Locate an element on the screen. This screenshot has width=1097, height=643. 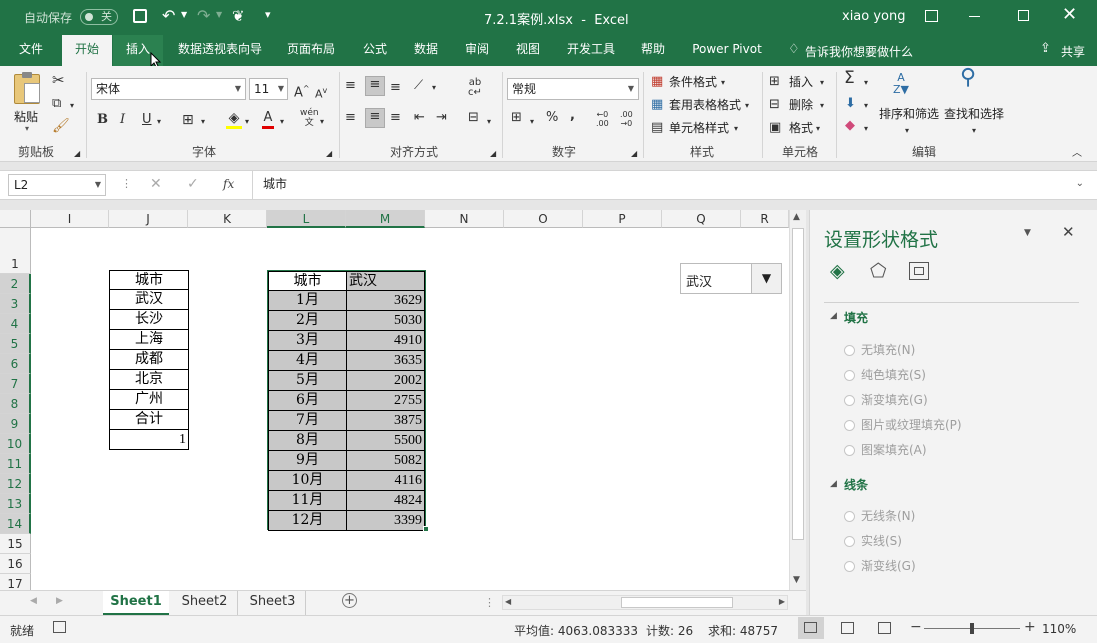
horizontal-scroll-thumb is located at coordinates (677, 602).